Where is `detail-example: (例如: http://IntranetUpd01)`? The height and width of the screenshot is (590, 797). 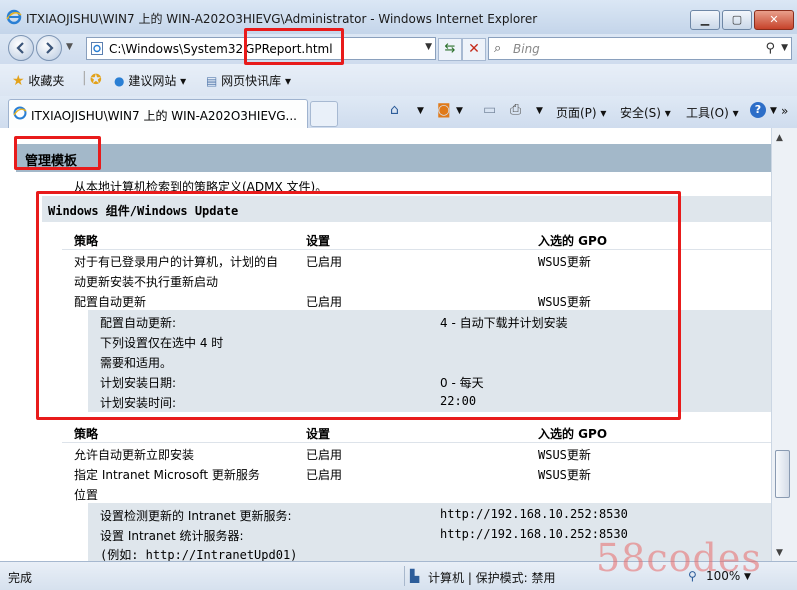 detail-example: (例如: http://IntranetUpd01) is located at coordinates (199, 554).